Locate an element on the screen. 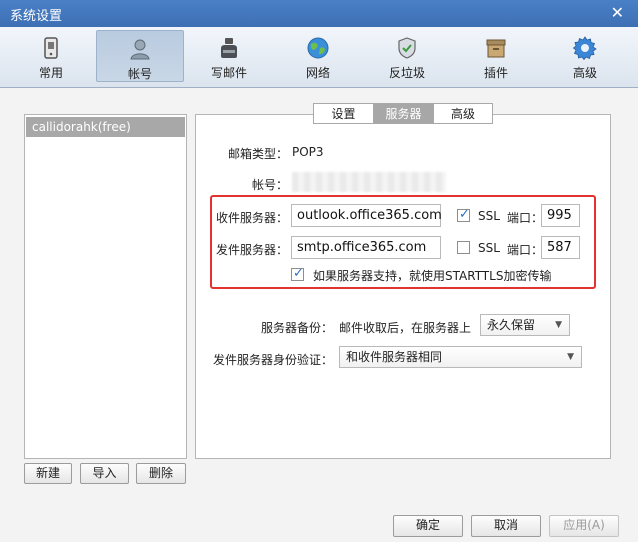  toolbar-item-label: 插件 is located at coordinates (495, 73).